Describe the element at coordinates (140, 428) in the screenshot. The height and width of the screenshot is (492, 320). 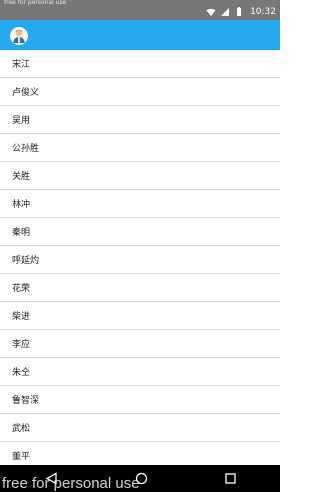
I see `list-item: 武松` at that location.